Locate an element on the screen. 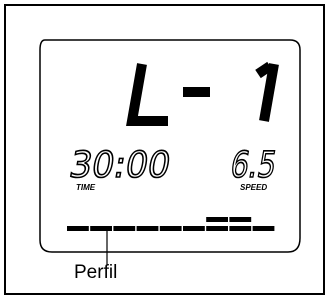  time-value: 30:00 is located at coordinates (120, 164).